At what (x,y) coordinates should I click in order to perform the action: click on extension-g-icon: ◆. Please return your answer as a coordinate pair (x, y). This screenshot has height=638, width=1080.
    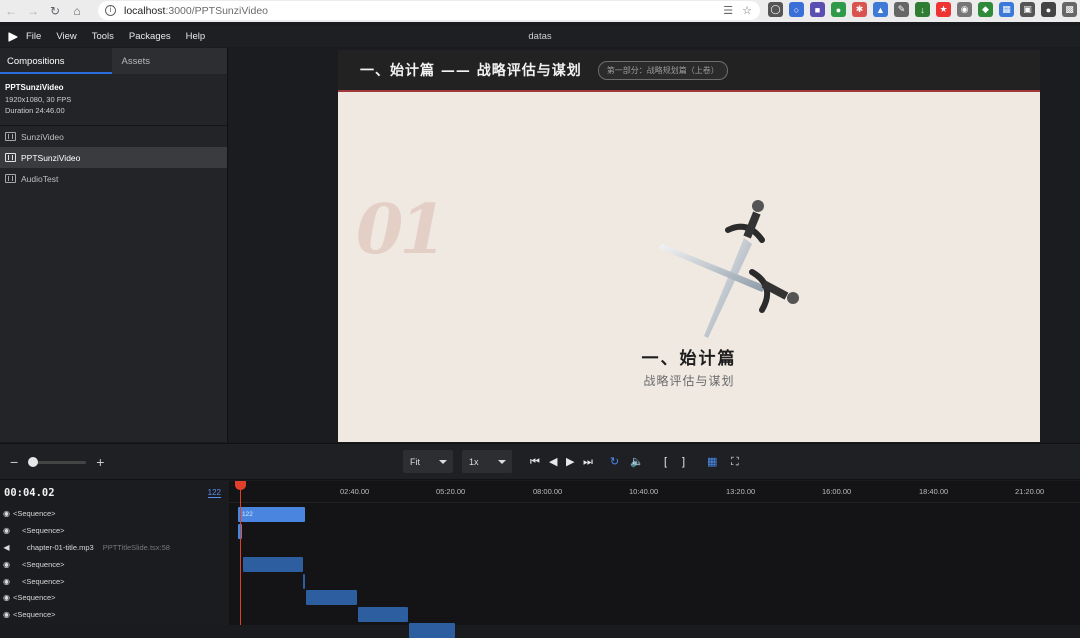
    Looking at the image, I should click on (985, 9).